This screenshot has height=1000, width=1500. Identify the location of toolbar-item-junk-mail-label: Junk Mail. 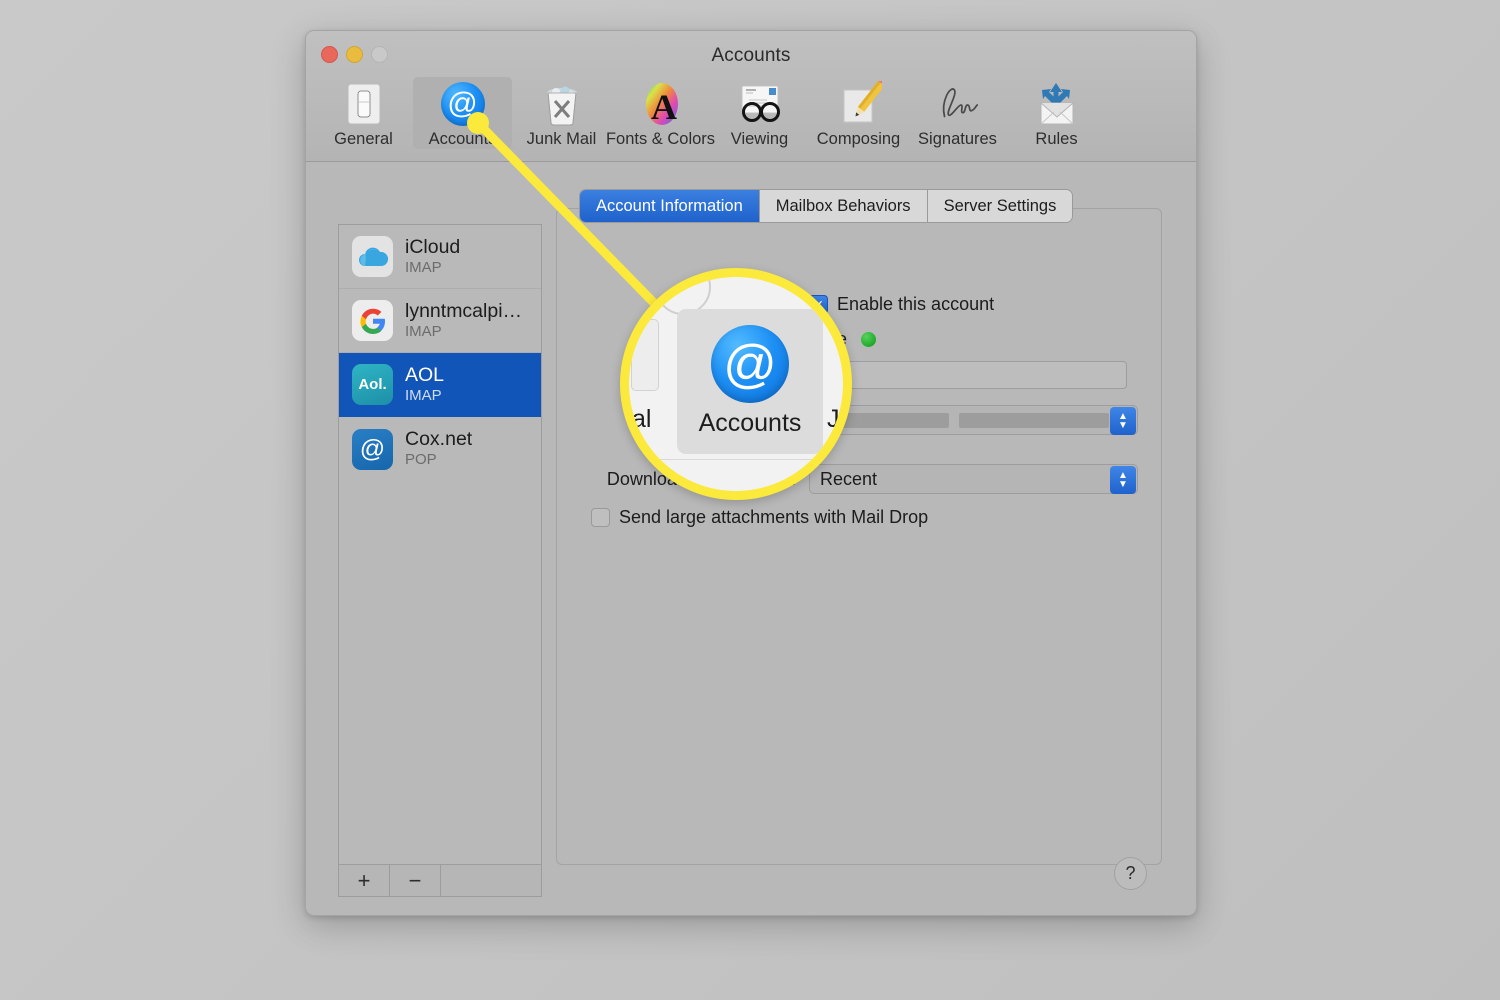
(561, 139).